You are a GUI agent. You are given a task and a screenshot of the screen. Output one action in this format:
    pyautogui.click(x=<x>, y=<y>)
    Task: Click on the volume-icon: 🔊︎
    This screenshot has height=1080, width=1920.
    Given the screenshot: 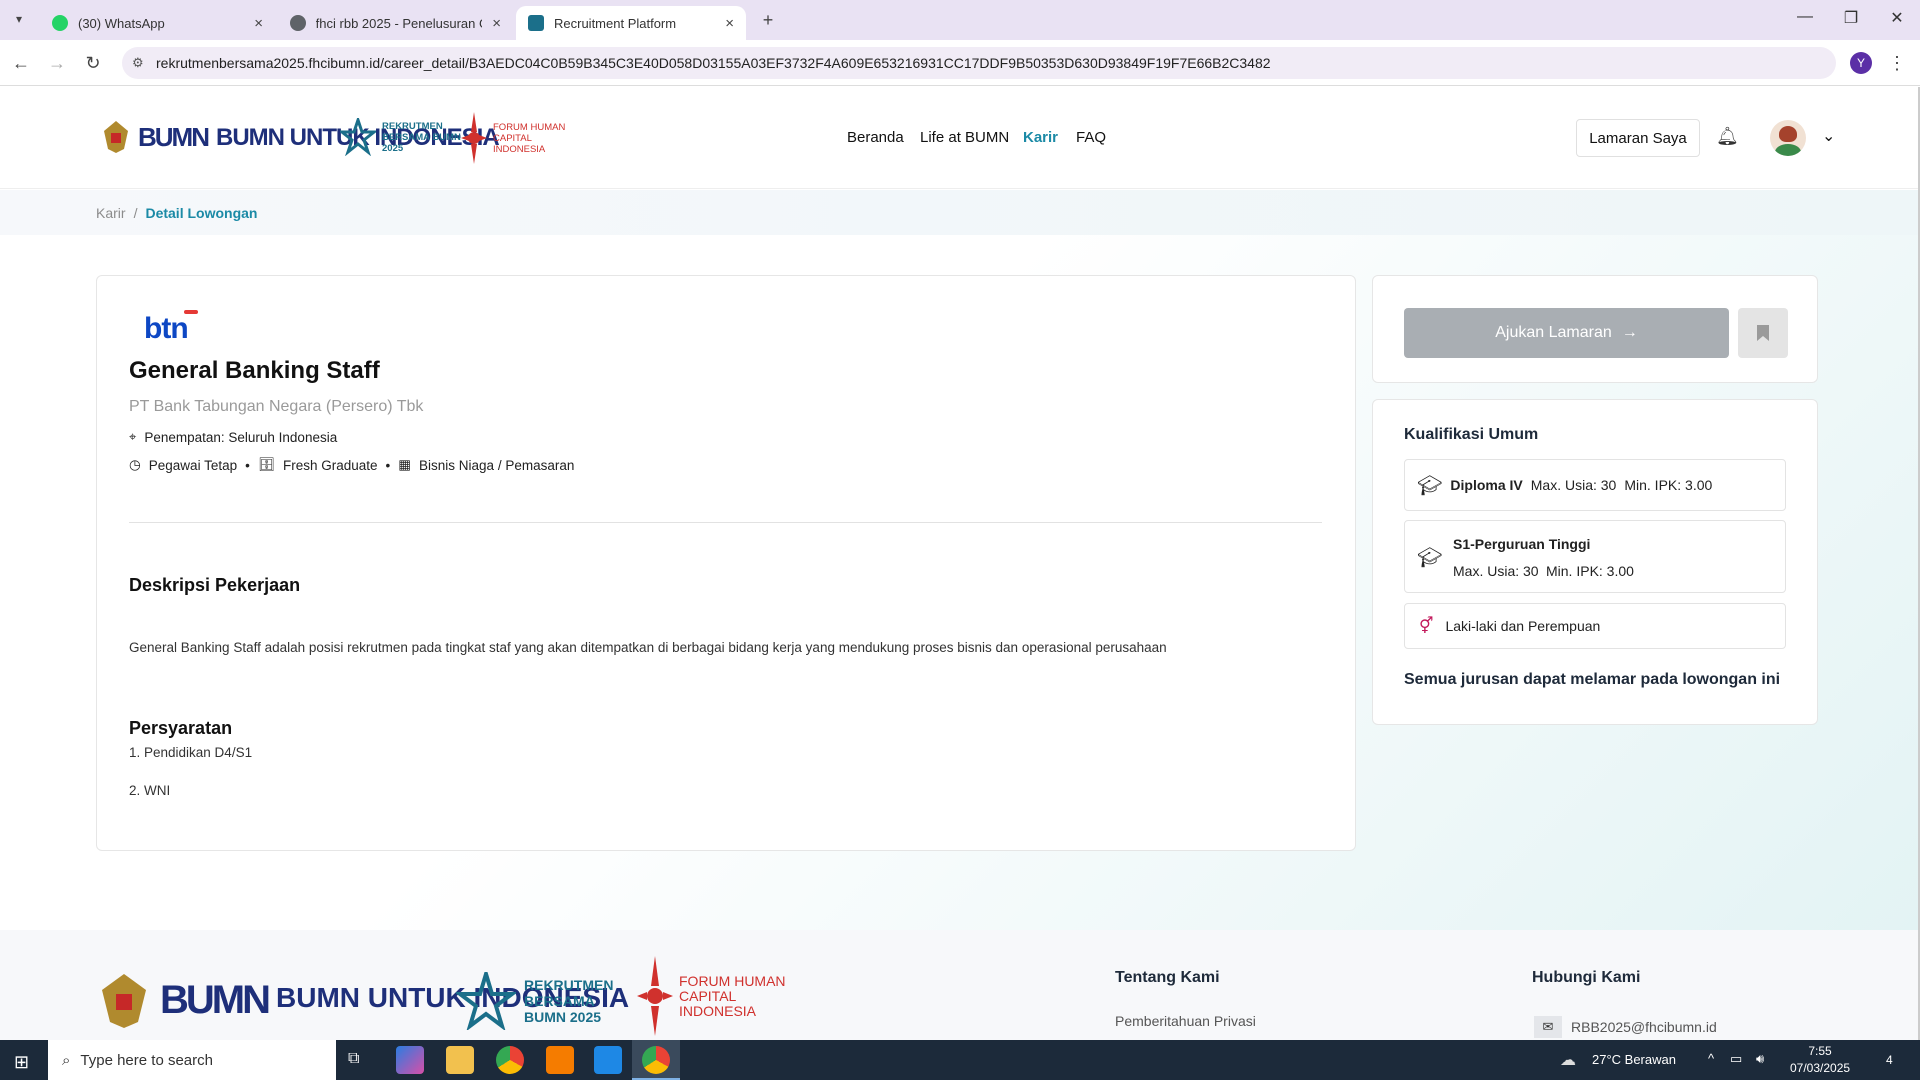 What is the action you would take?
    pyautogui.click(x=1760, y=1059)
    